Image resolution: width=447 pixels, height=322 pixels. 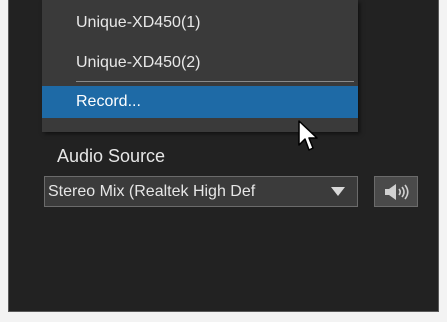 I want to click on chevron-down-icon, so click(x=338, y=191).